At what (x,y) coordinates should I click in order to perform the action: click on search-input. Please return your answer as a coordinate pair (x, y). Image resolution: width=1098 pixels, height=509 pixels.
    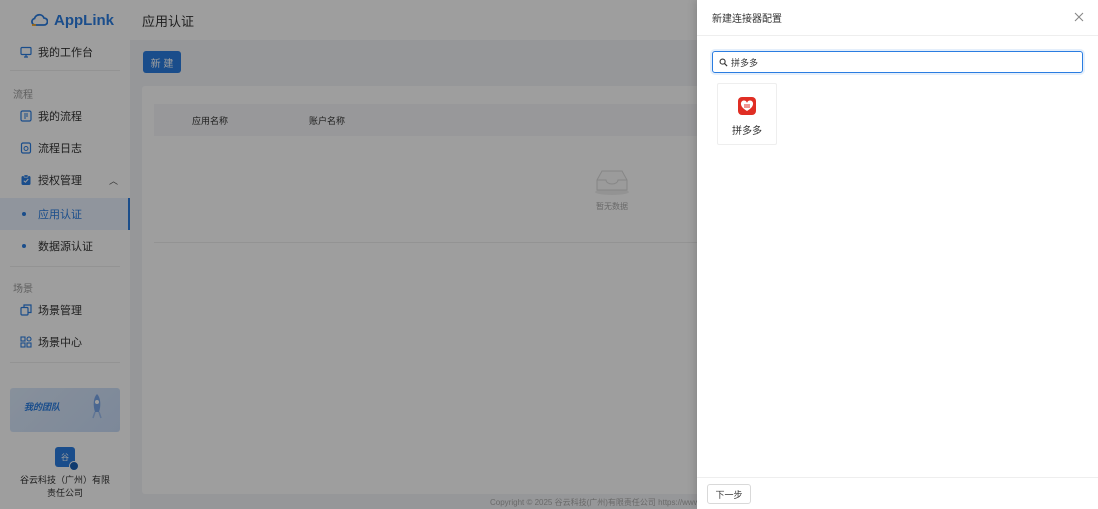
    Looking at the image, I should click on (901, 62).